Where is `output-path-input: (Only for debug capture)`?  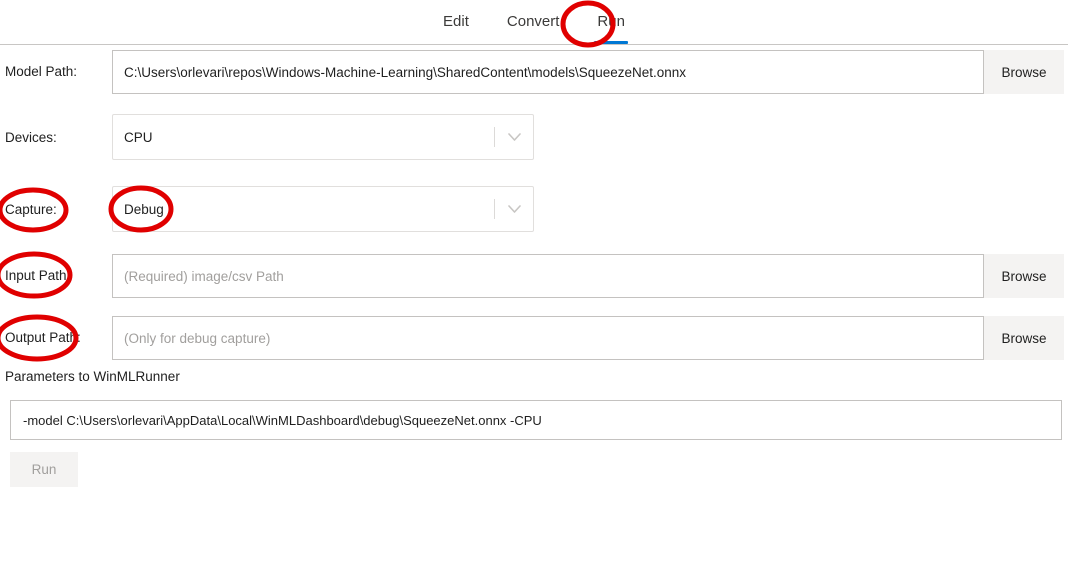
output-path-input: (Only for debug capture) is located at coordinates (548, 338).